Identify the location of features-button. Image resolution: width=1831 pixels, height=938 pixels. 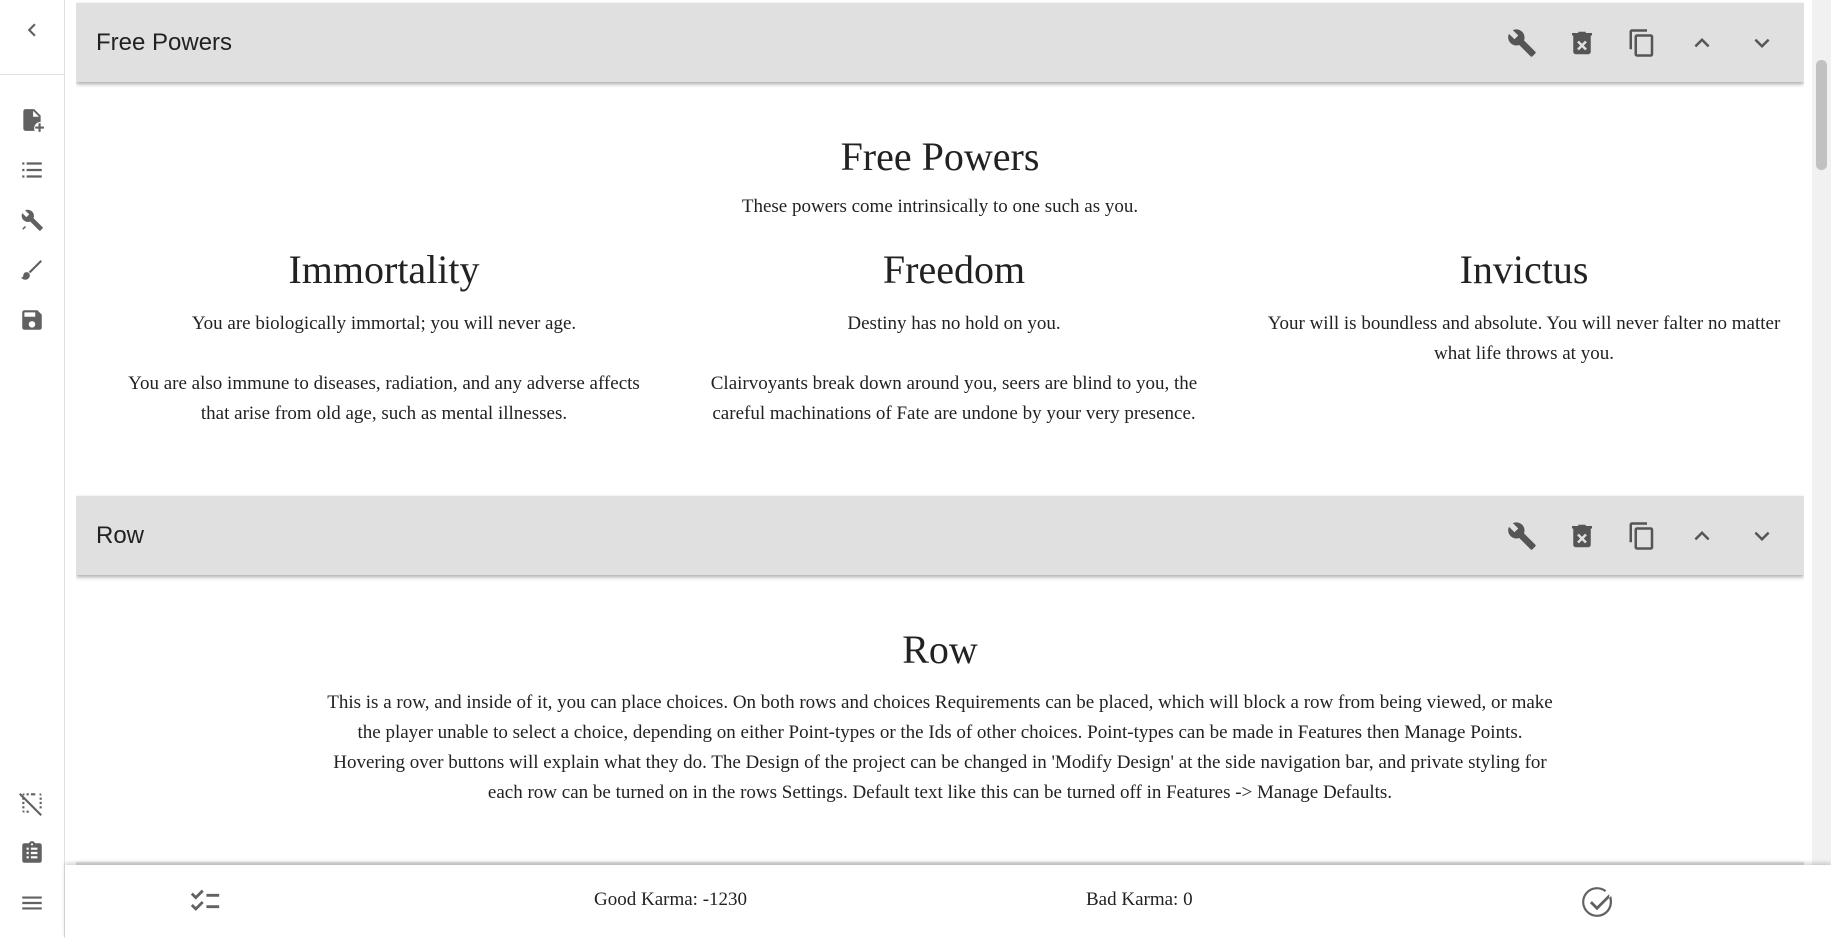
(32, 220).